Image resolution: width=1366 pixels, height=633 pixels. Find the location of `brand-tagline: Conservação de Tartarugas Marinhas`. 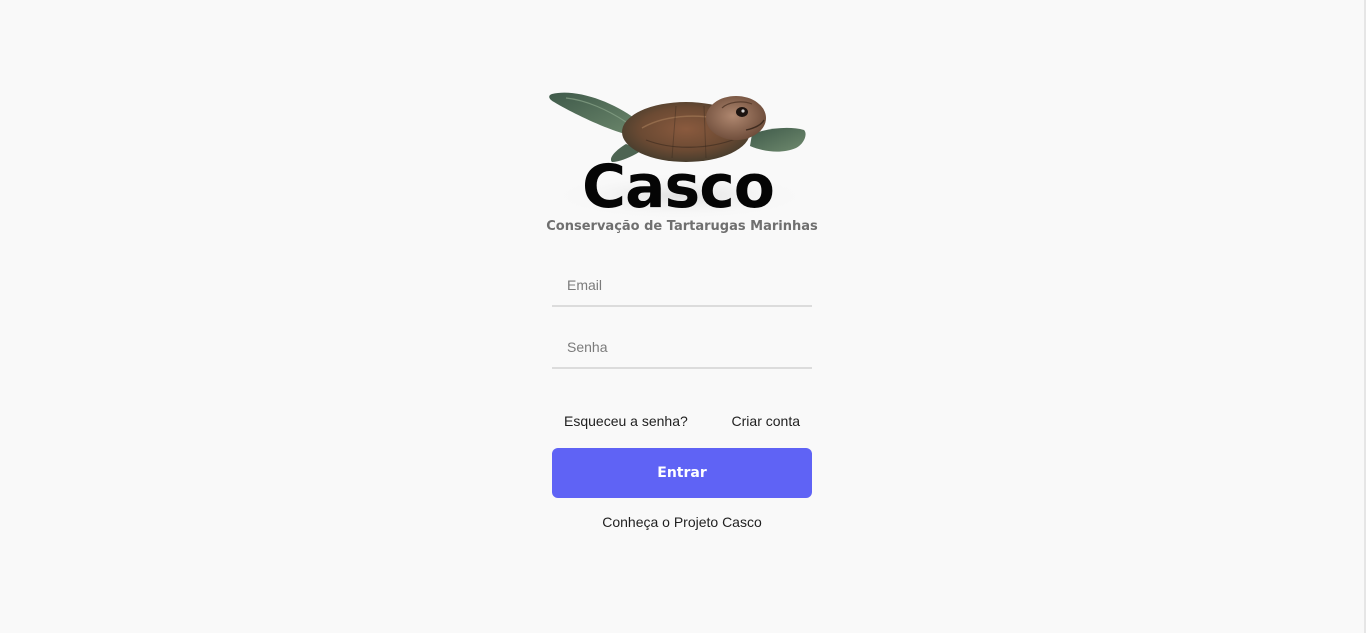

brand-tagline: Conservação de Tartarugas Marinhas is located at coordinates (682, 226).